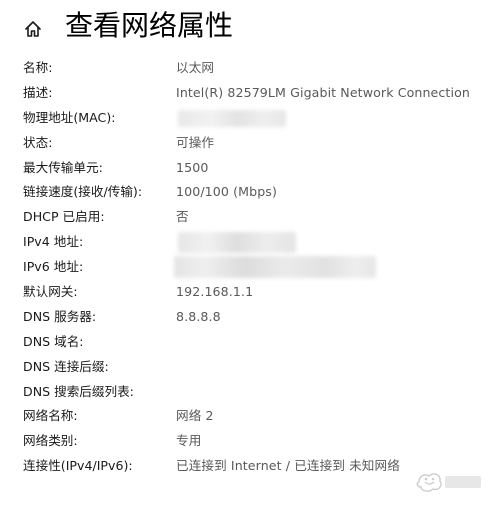 The image size is (497, 512). Describe the element at coordinates (182, 217) in the screenshot. I see `property-value: 否` at that location.